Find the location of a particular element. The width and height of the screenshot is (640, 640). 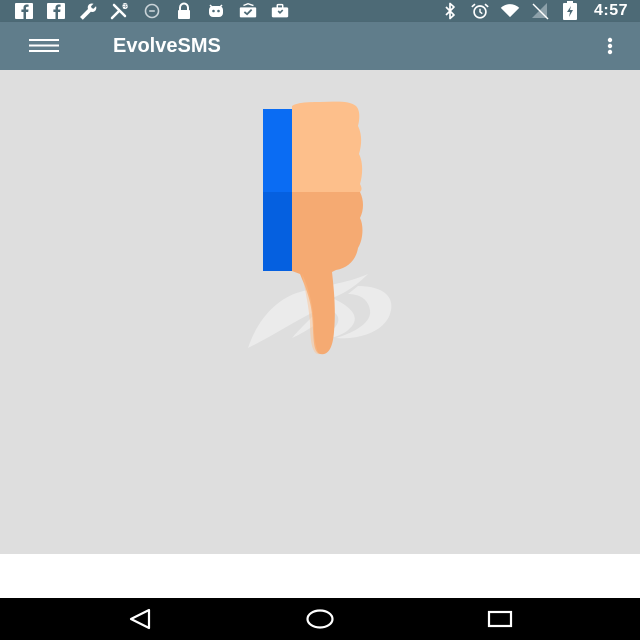

navigation-bar is located at coordinates (320, 619).